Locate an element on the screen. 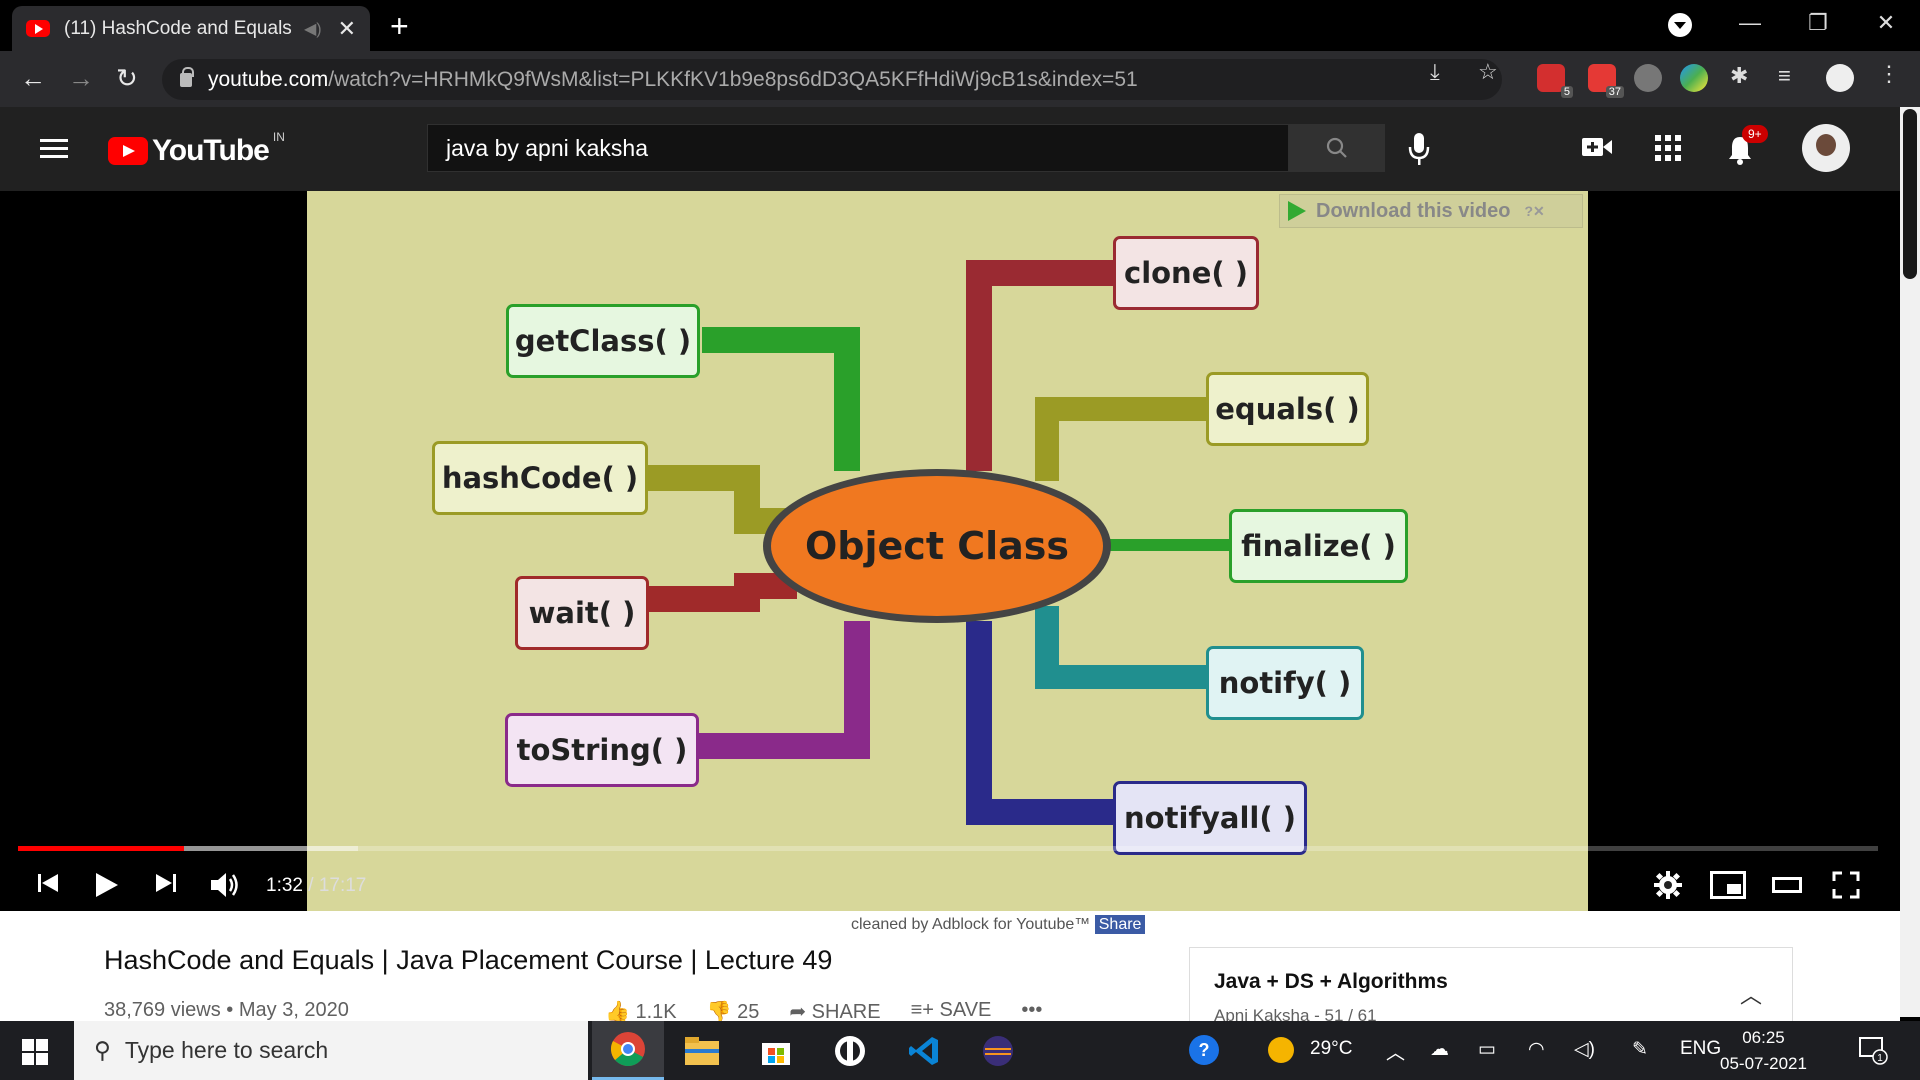 Image resolution: width=1920 pixels, height=1080 pixels. youtube-wordmark: YouTube is located at coordinates (211, 150).